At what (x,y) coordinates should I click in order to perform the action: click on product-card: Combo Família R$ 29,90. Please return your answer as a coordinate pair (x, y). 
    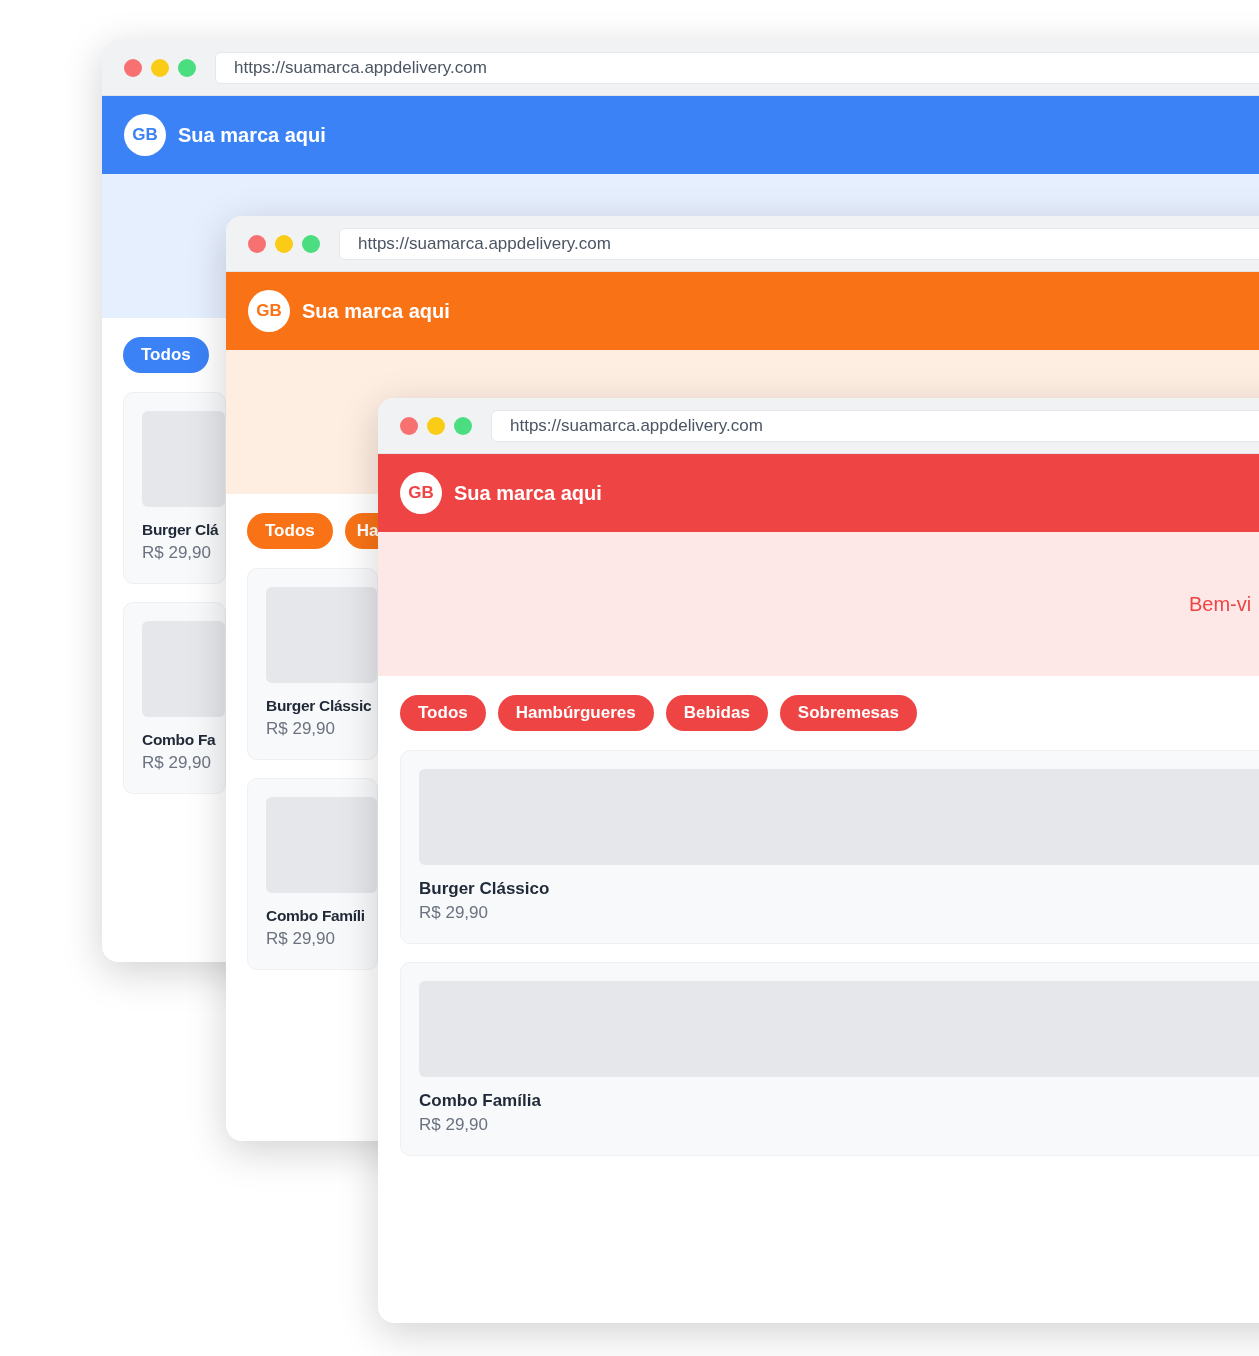
    Looking at the image, I should click on (829, 1059).